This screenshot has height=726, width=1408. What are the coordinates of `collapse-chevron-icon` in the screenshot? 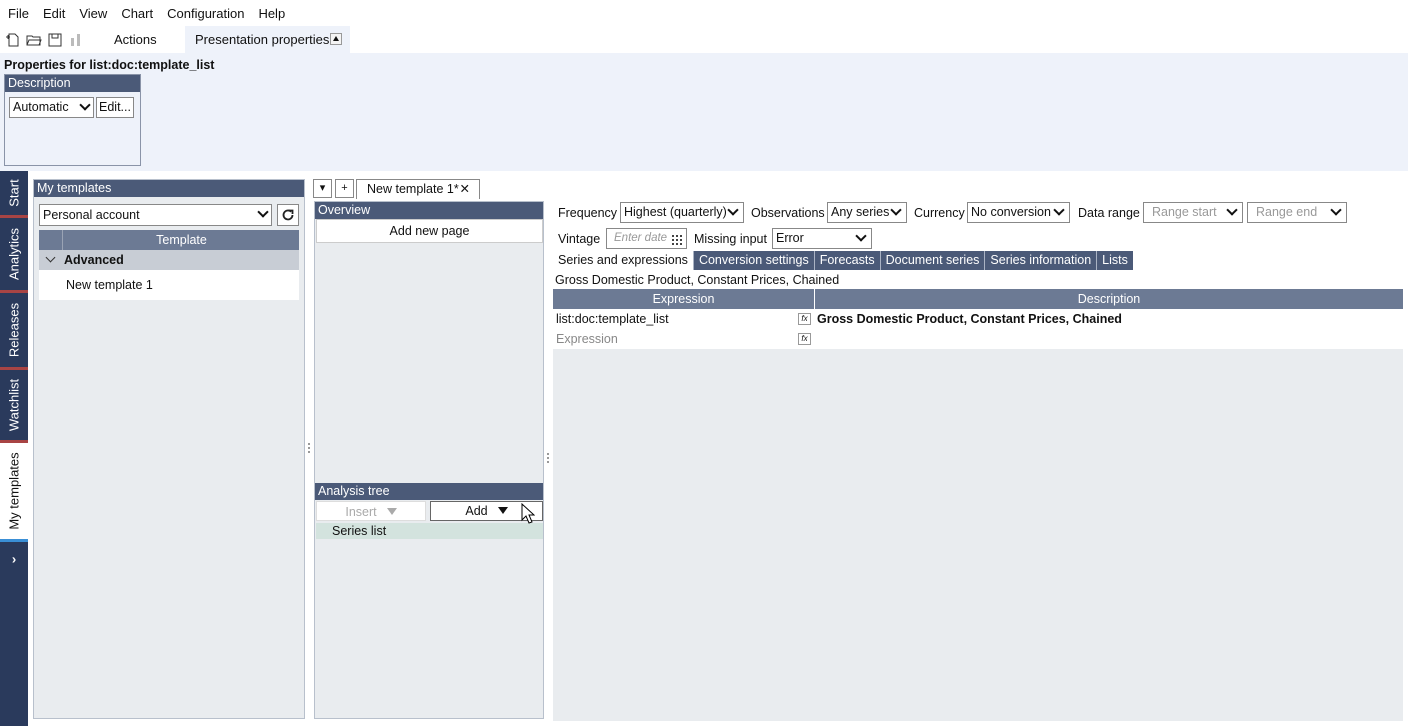 It's located at (50, 257).